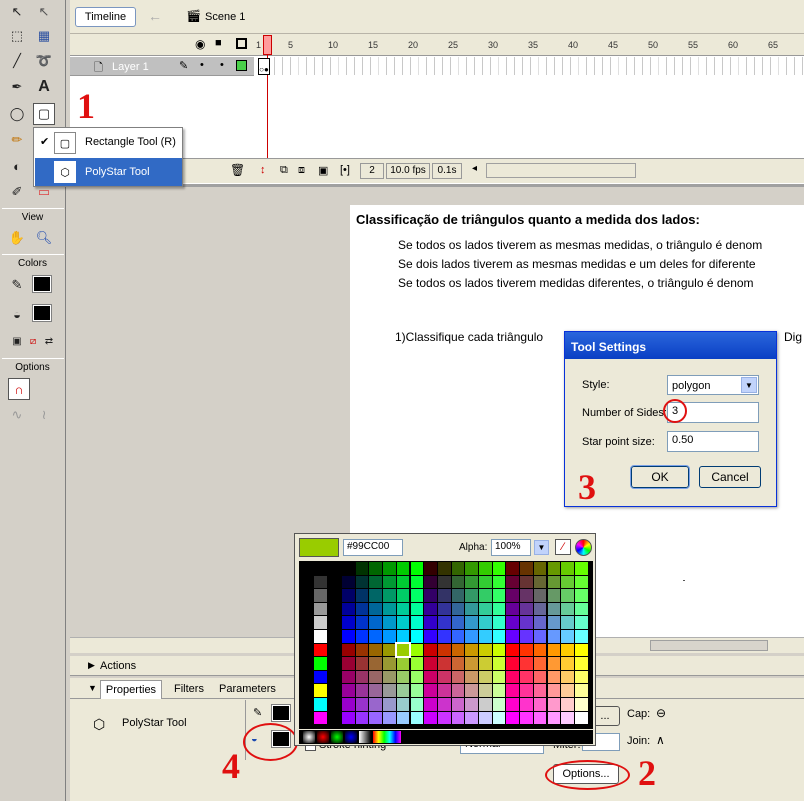  What do you see at coordinates (131, 689) in the screenshot?
I see `tab-properties: Properties` at bounding box center [131, 689].